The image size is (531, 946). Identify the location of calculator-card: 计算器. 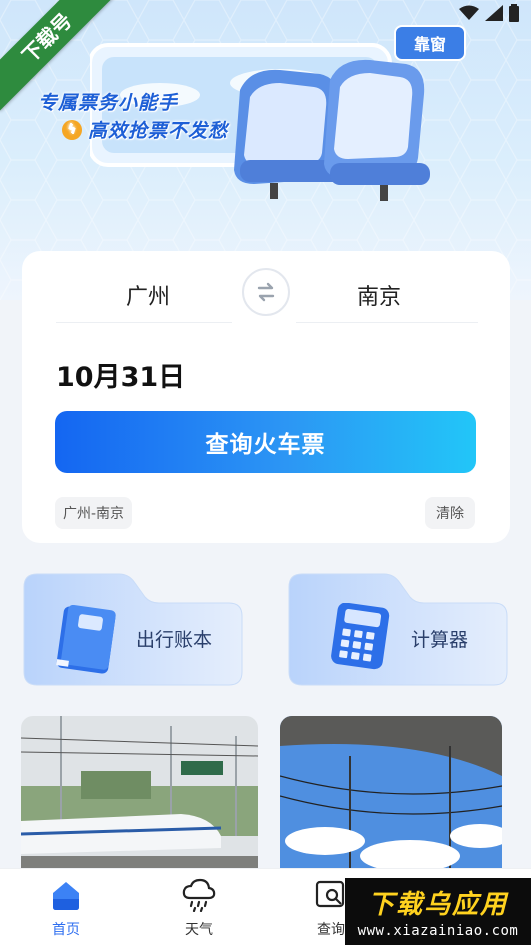
(398, 629).